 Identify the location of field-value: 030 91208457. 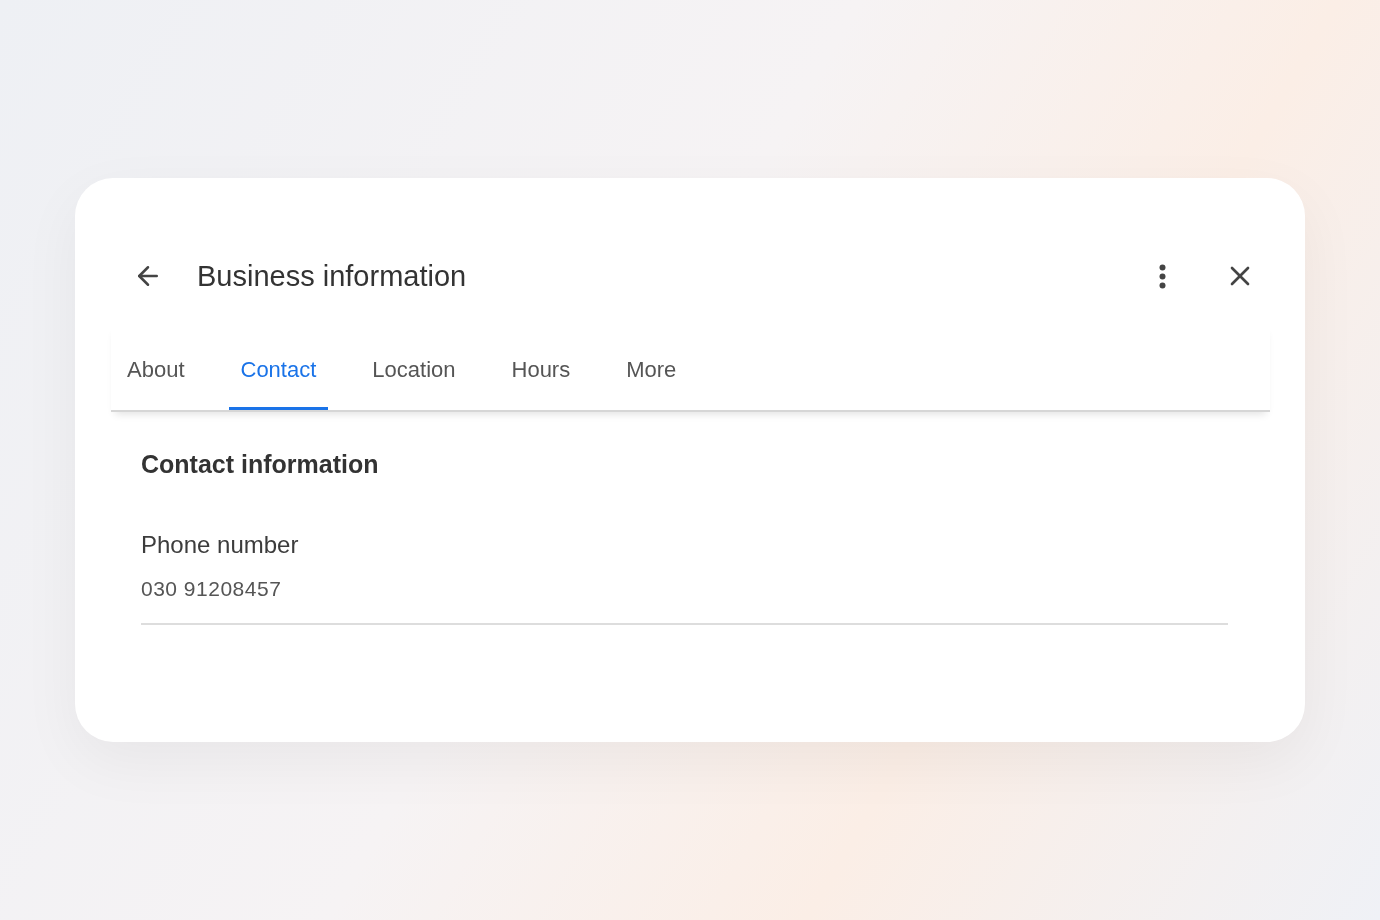
(212, 589).